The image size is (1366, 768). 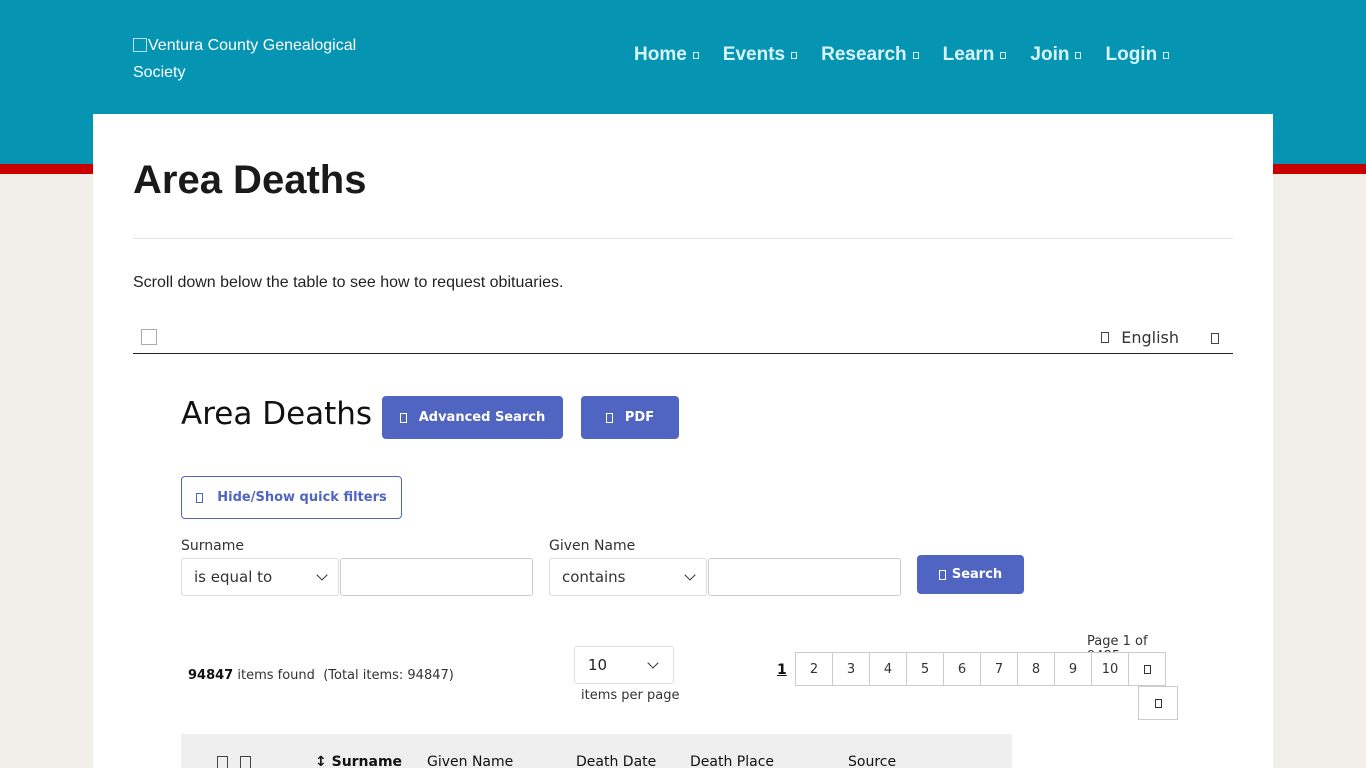 I want to click on chevron-right-icon, so click(x=1147, y=669).